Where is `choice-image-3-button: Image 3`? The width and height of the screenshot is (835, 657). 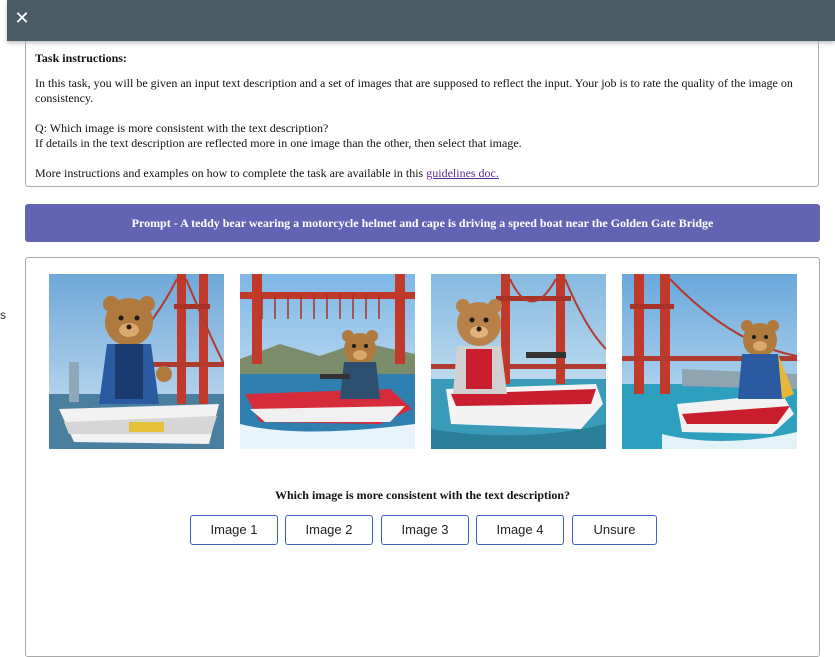 choice-image-3-button: Image 3 is located at coordinates (425, 530).